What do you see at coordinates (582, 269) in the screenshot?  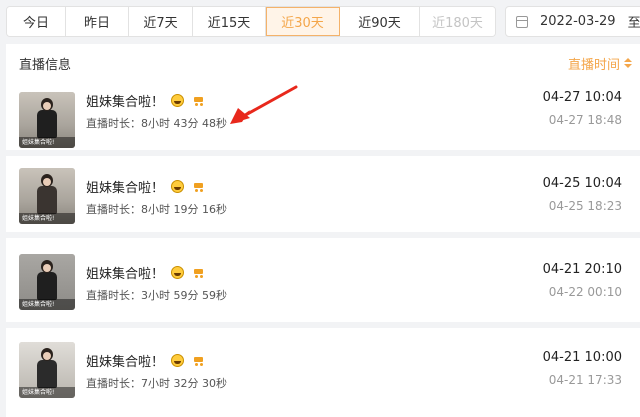 I see `live-start-time: 04-21 20:10` at bounding box center [582, 269].